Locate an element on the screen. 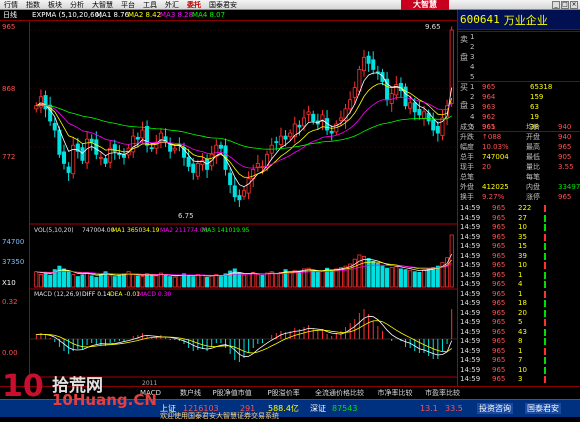 The width and height of the screenshot is (580, 422). menu-item: 行情 is located at coordinates (11, 5).